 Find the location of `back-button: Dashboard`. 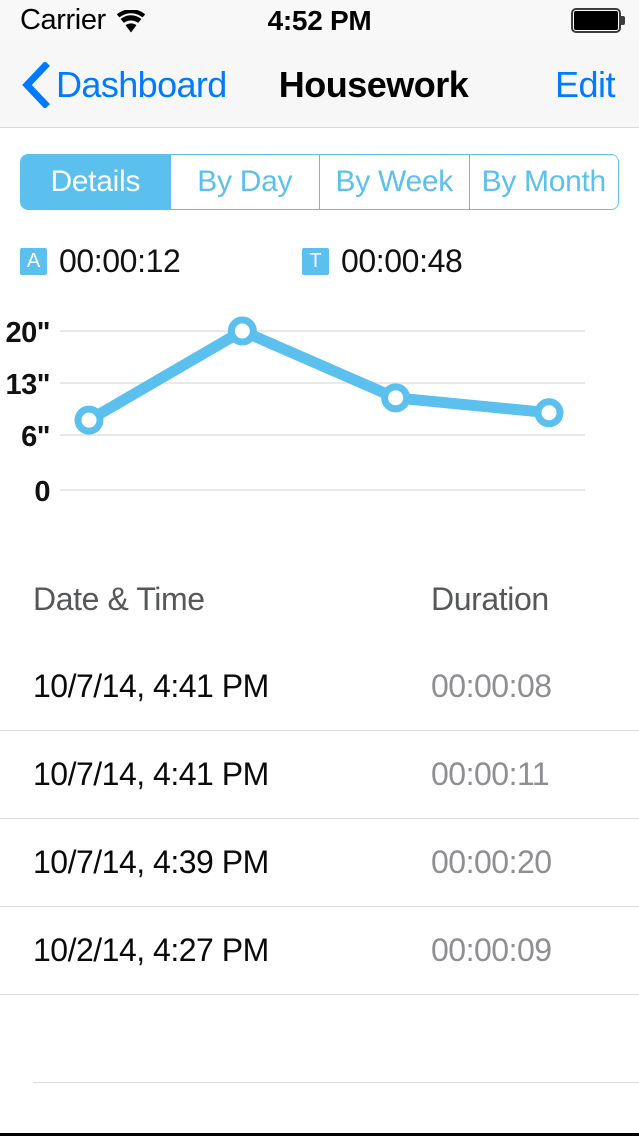

back-button: Dashboard is located at coordinates (124, 84).